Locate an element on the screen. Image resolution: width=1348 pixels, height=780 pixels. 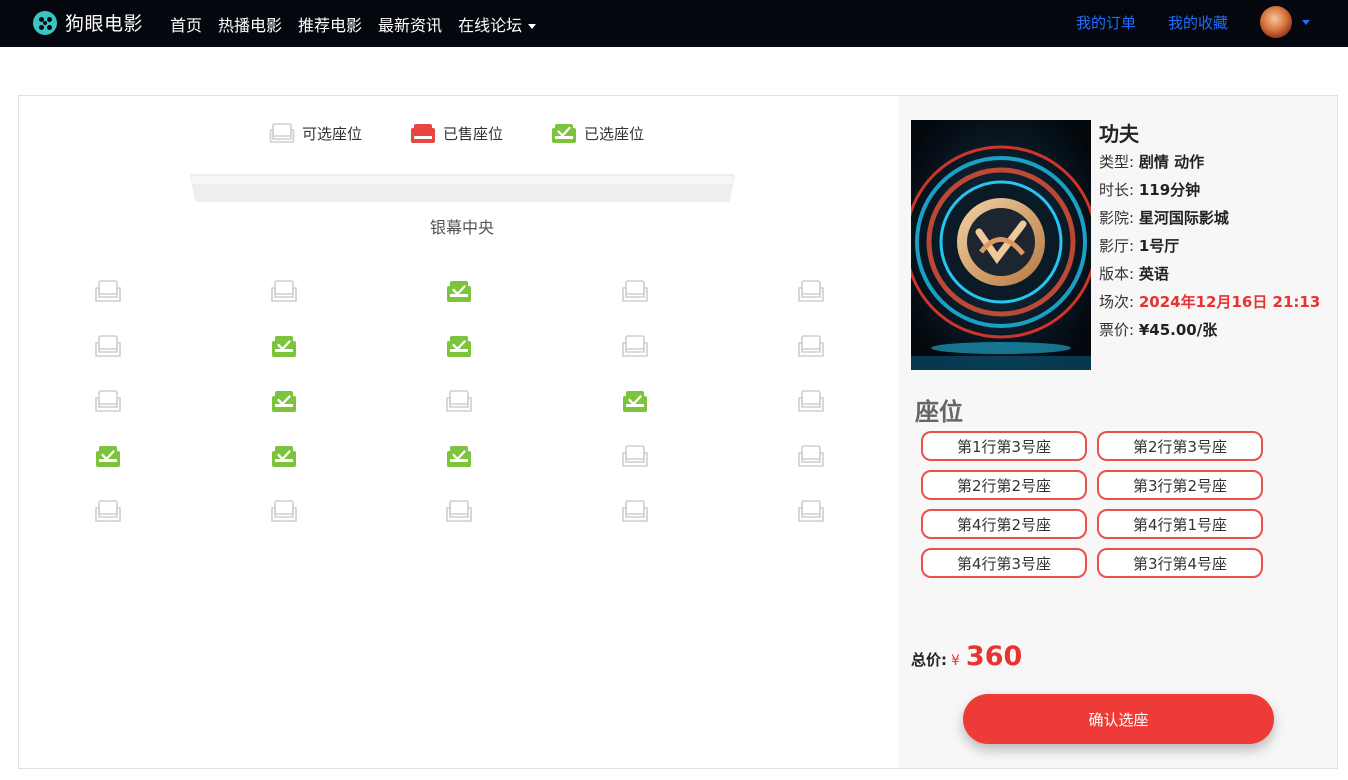
seat-legend: 可选座位 已售座位 已选座位 is located at coordinates (456, 133).